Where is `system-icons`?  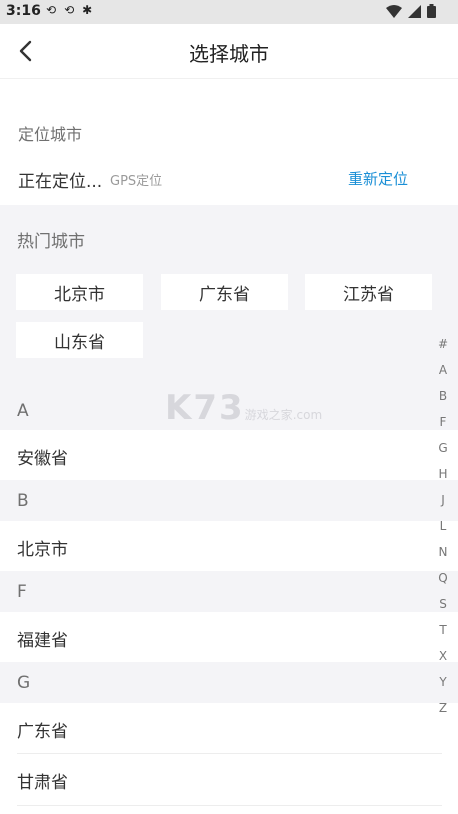 system-icons is located at coordinates (411, 11).